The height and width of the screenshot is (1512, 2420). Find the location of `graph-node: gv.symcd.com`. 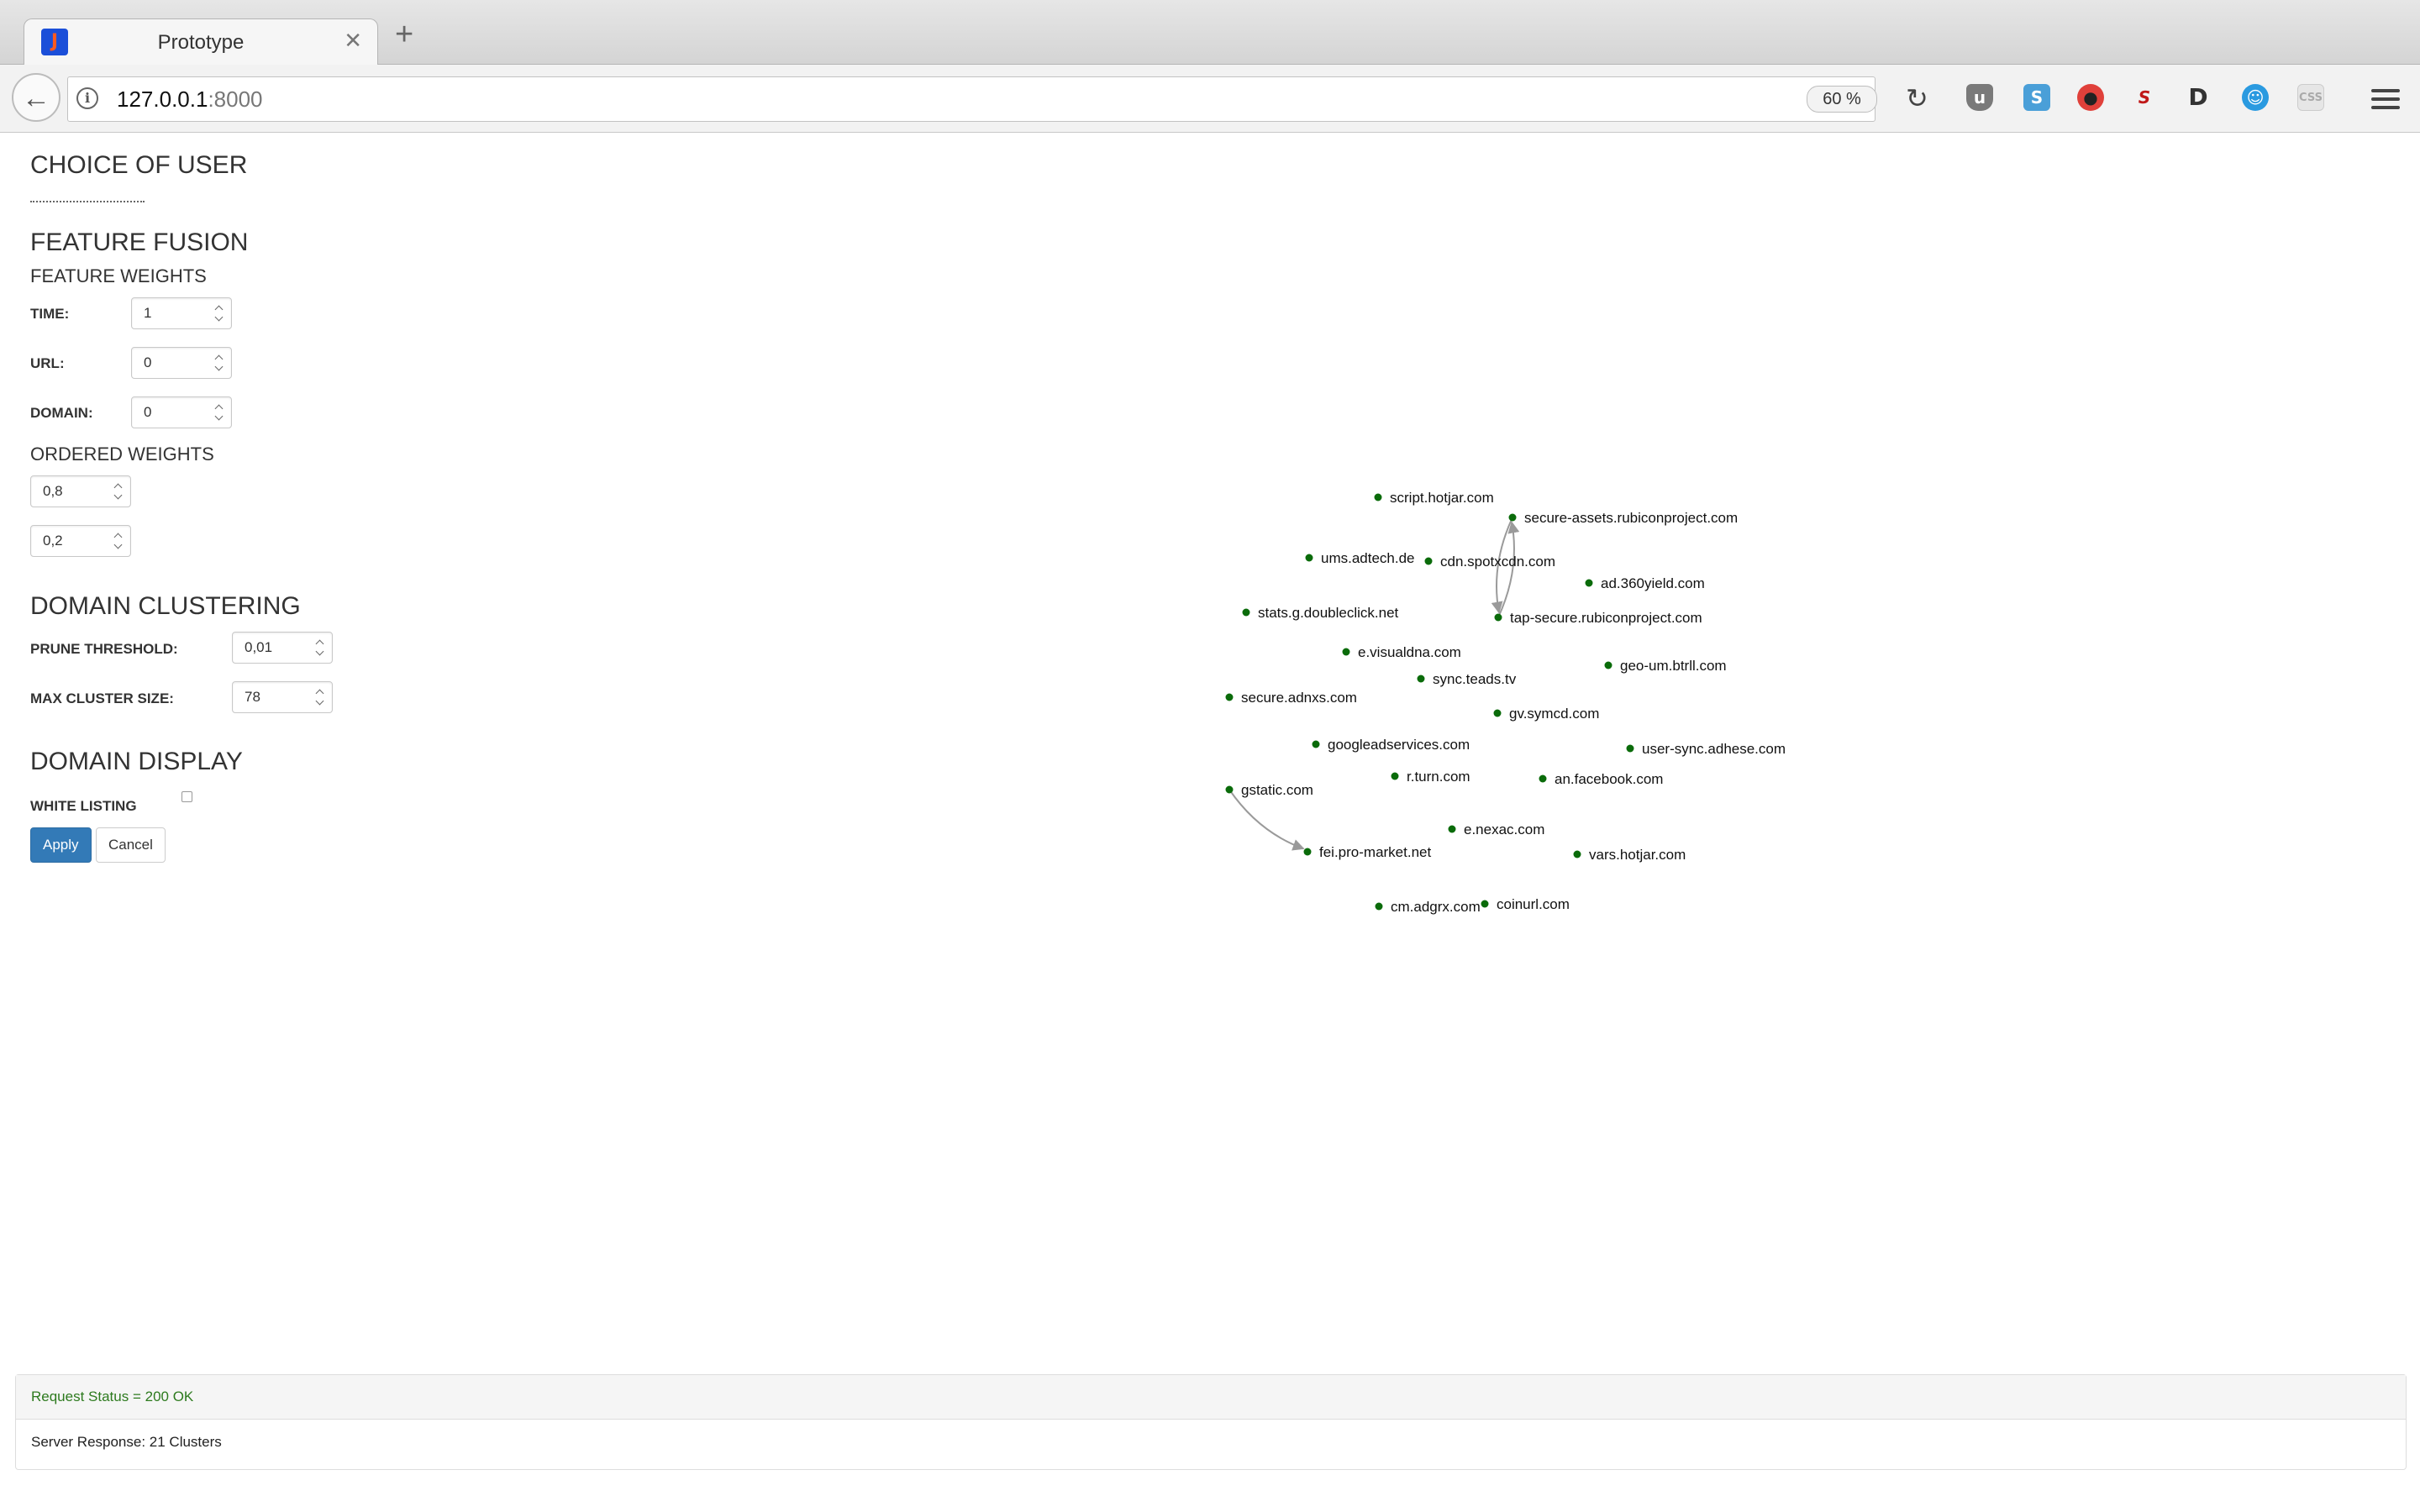

graph-node: gv.symcd.com is located at coordinates (1546, 714).